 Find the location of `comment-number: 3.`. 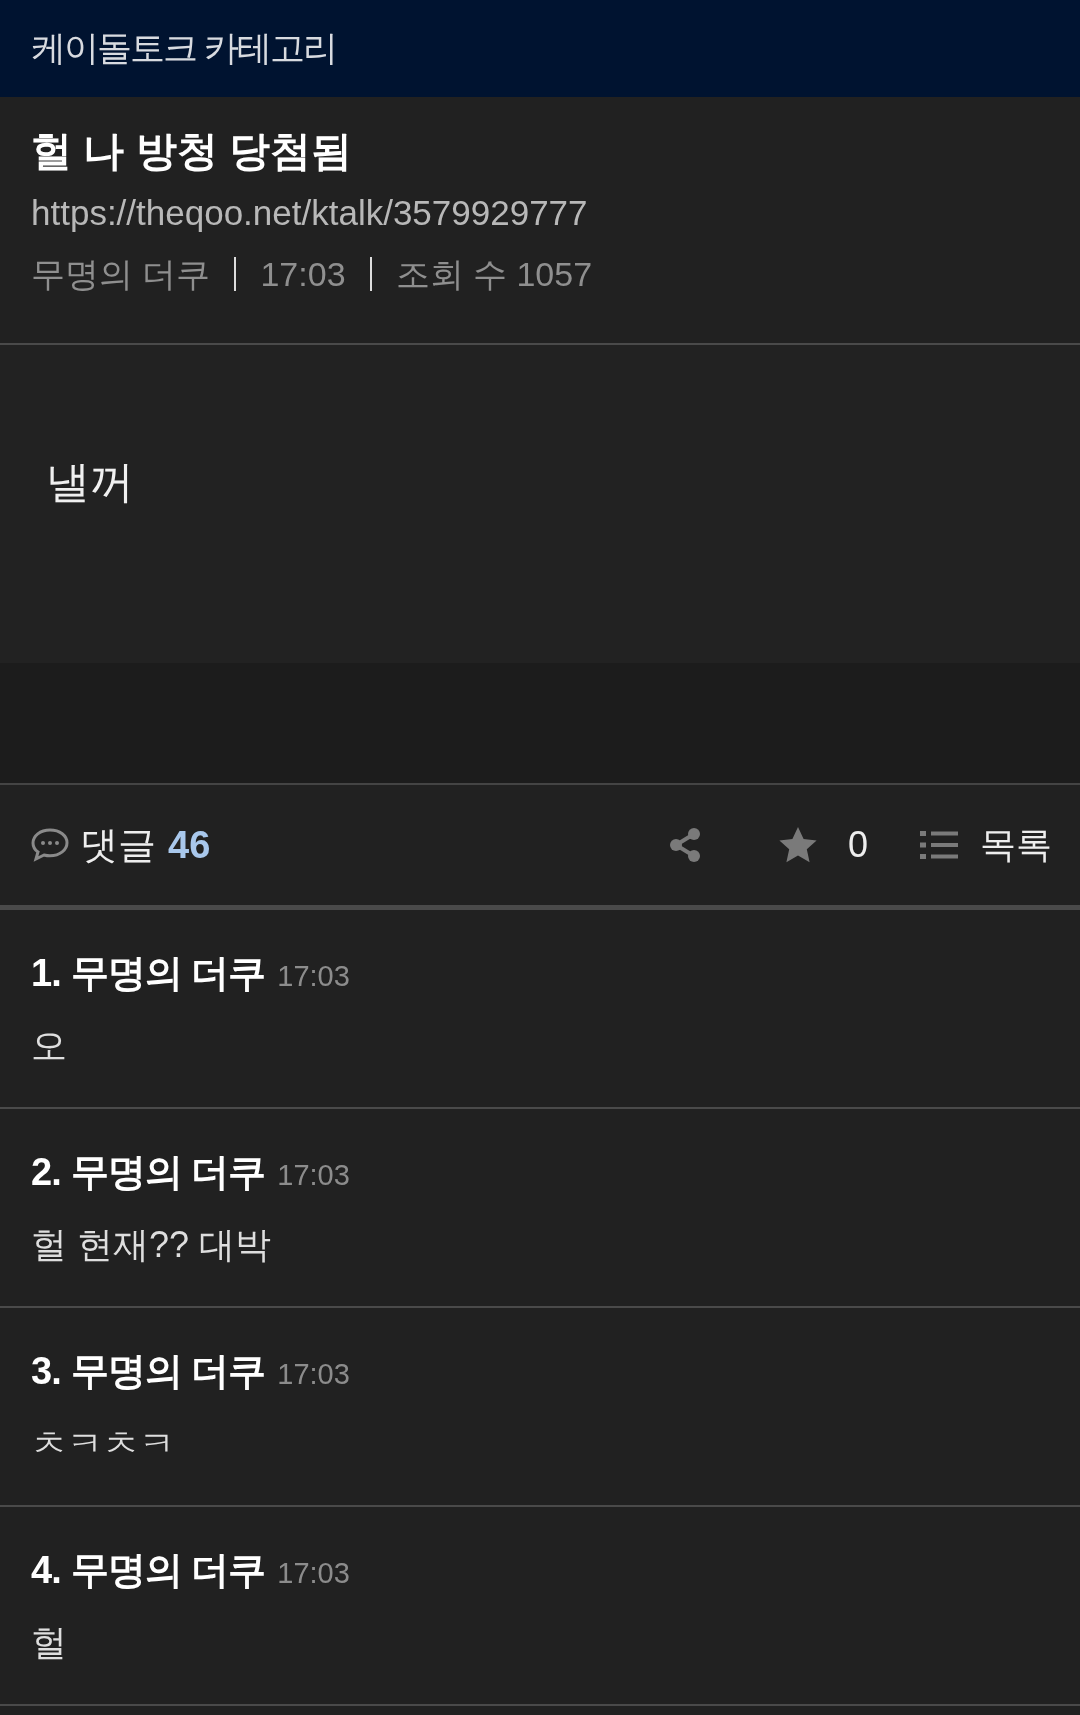

comment-number: 3. is located at coordinates (46, 1371).